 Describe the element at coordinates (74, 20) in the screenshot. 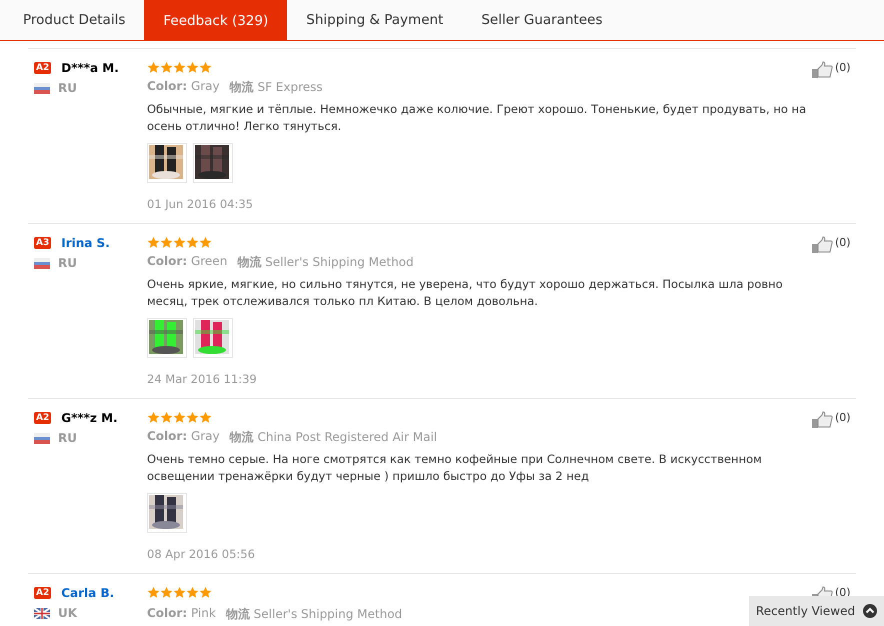

I see `tab: Product Details` at that location.